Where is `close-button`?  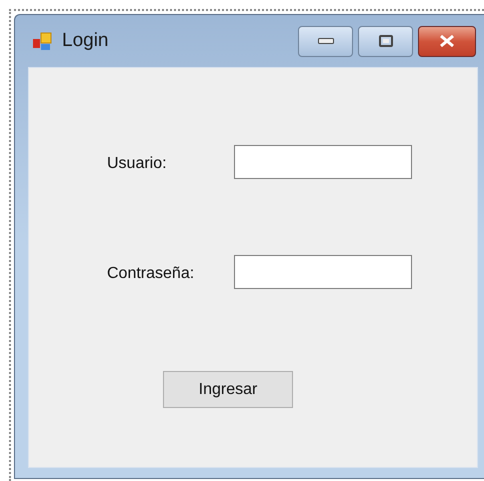 close-button is located at coordinates (447, 41).